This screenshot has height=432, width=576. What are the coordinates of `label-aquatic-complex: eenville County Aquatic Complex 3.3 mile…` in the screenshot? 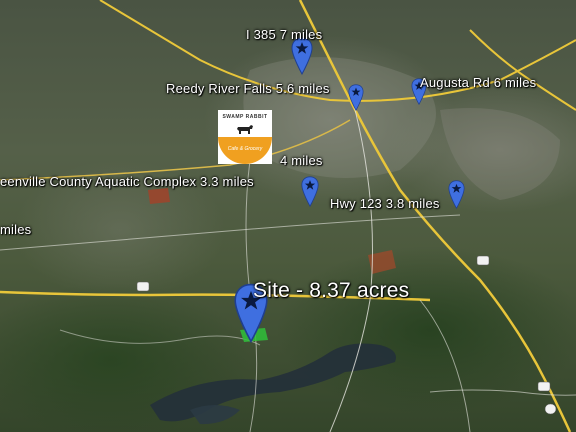 It's located at (127, 181).